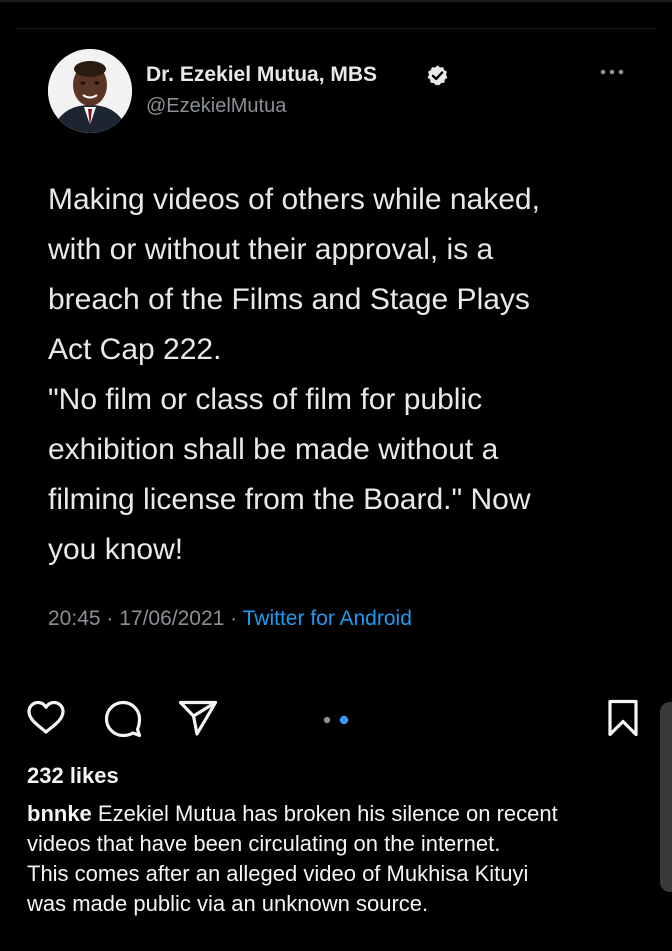  Describe the element at coordinates (59, 813) in the screenshot. I see `caption-username: bnnke` at that location.